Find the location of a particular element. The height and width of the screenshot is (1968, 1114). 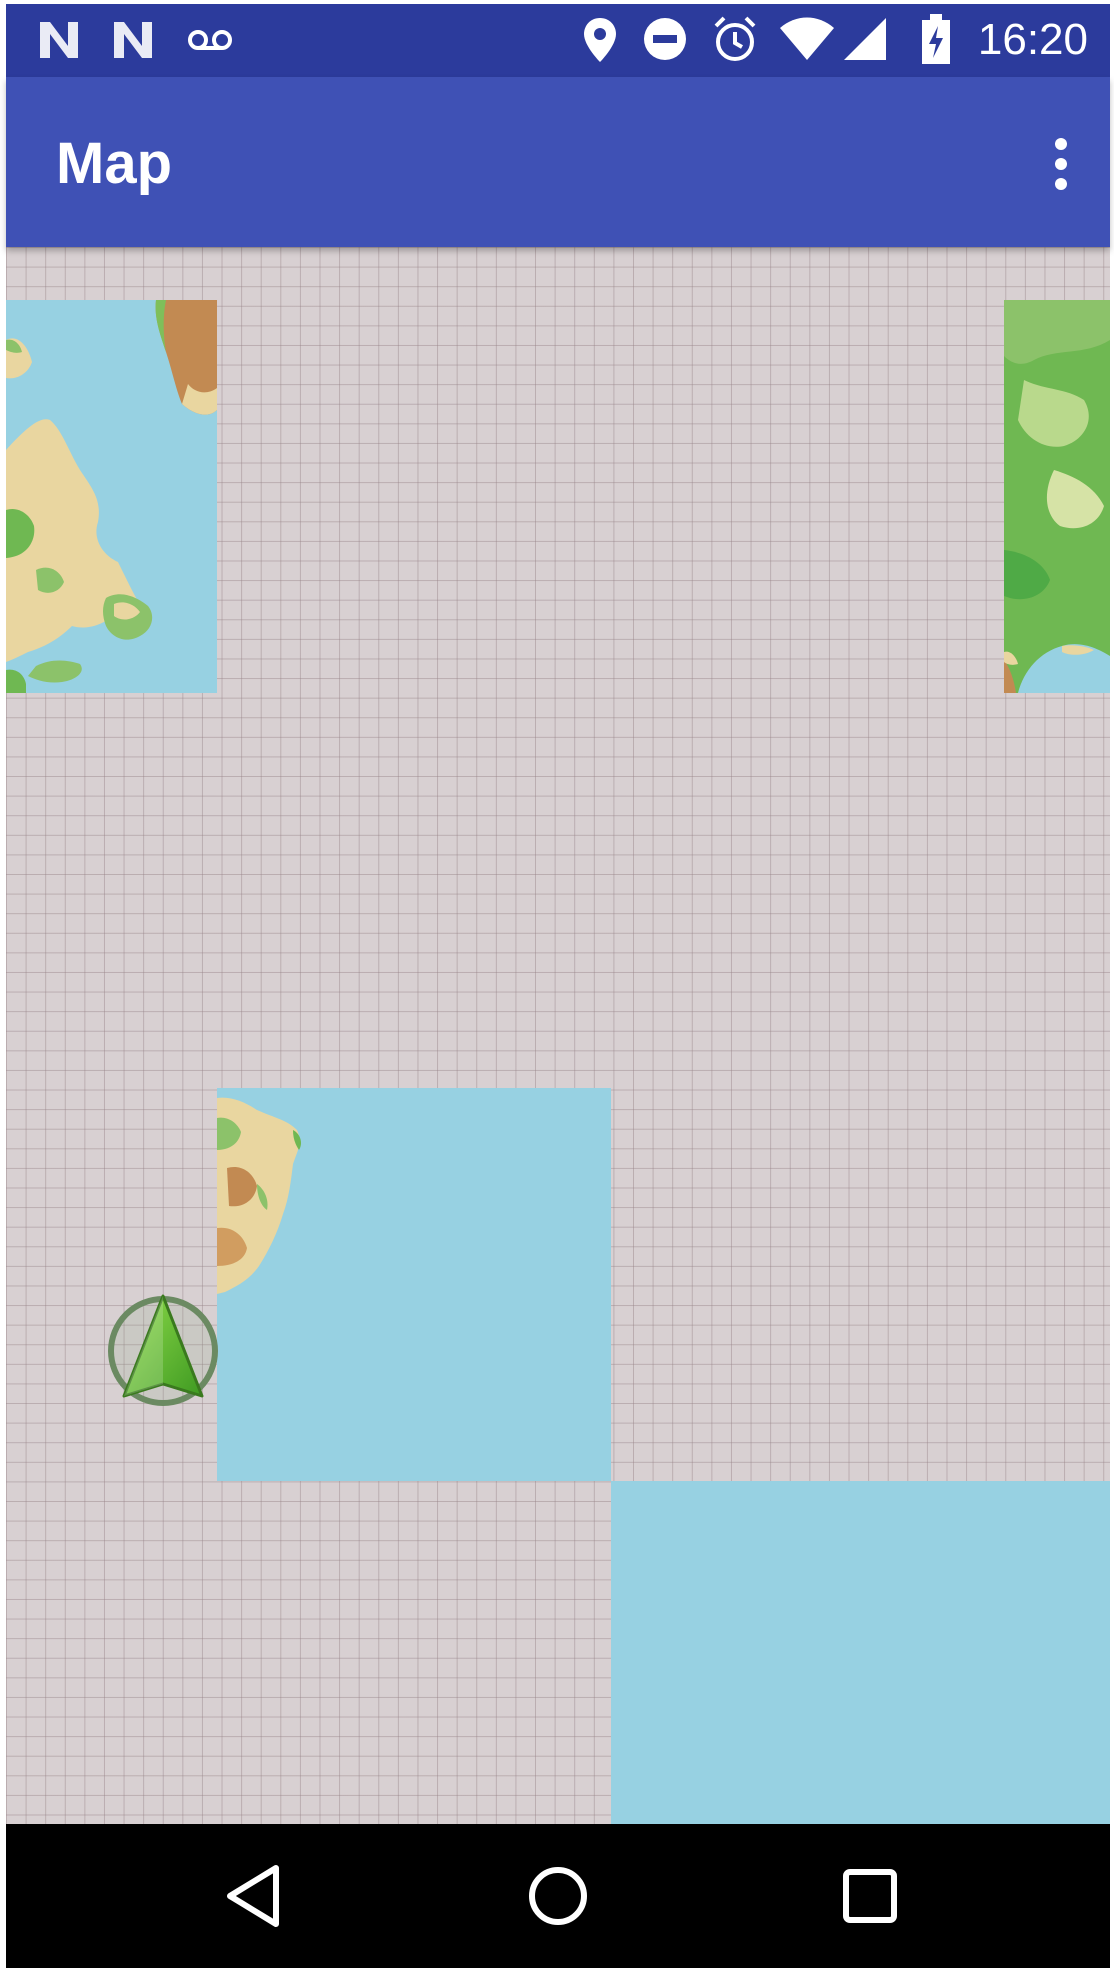

status-bar: 16:20 is located at coordinates (558, 40).